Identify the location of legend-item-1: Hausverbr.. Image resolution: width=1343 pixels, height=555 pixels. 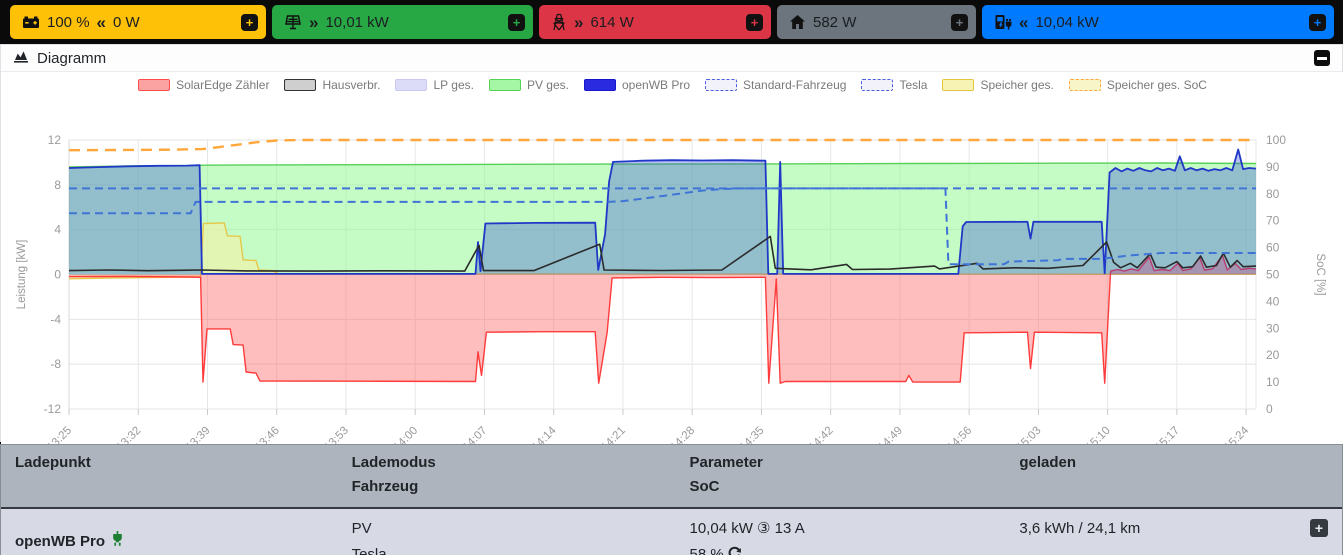
(332, 85).